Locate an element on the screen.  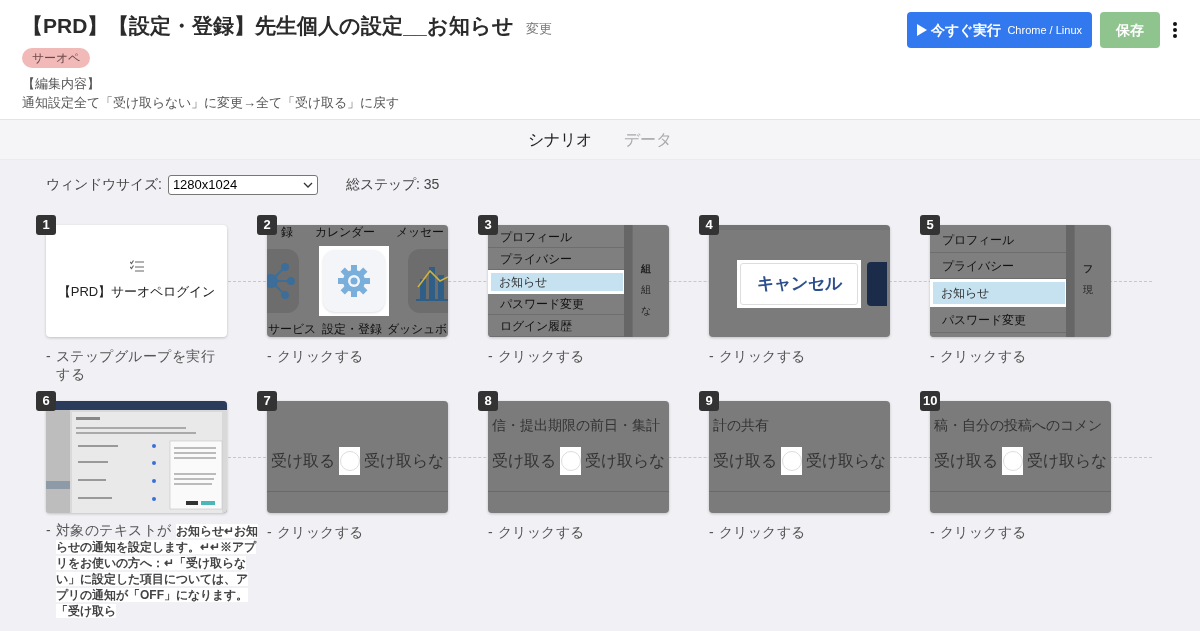
step-group-title: 【PRD】サーオペログイン is located at coordinates (136, 292).